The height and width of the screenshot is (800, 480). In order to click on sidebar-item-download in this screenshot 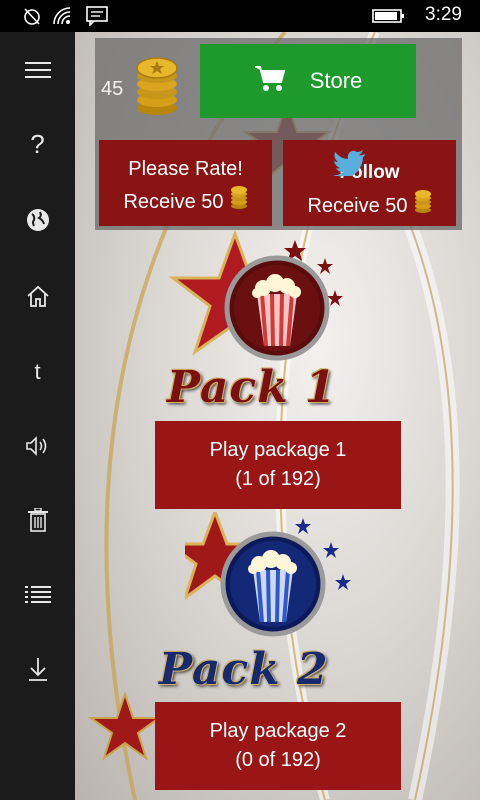, I will do `click(37, 670)`.